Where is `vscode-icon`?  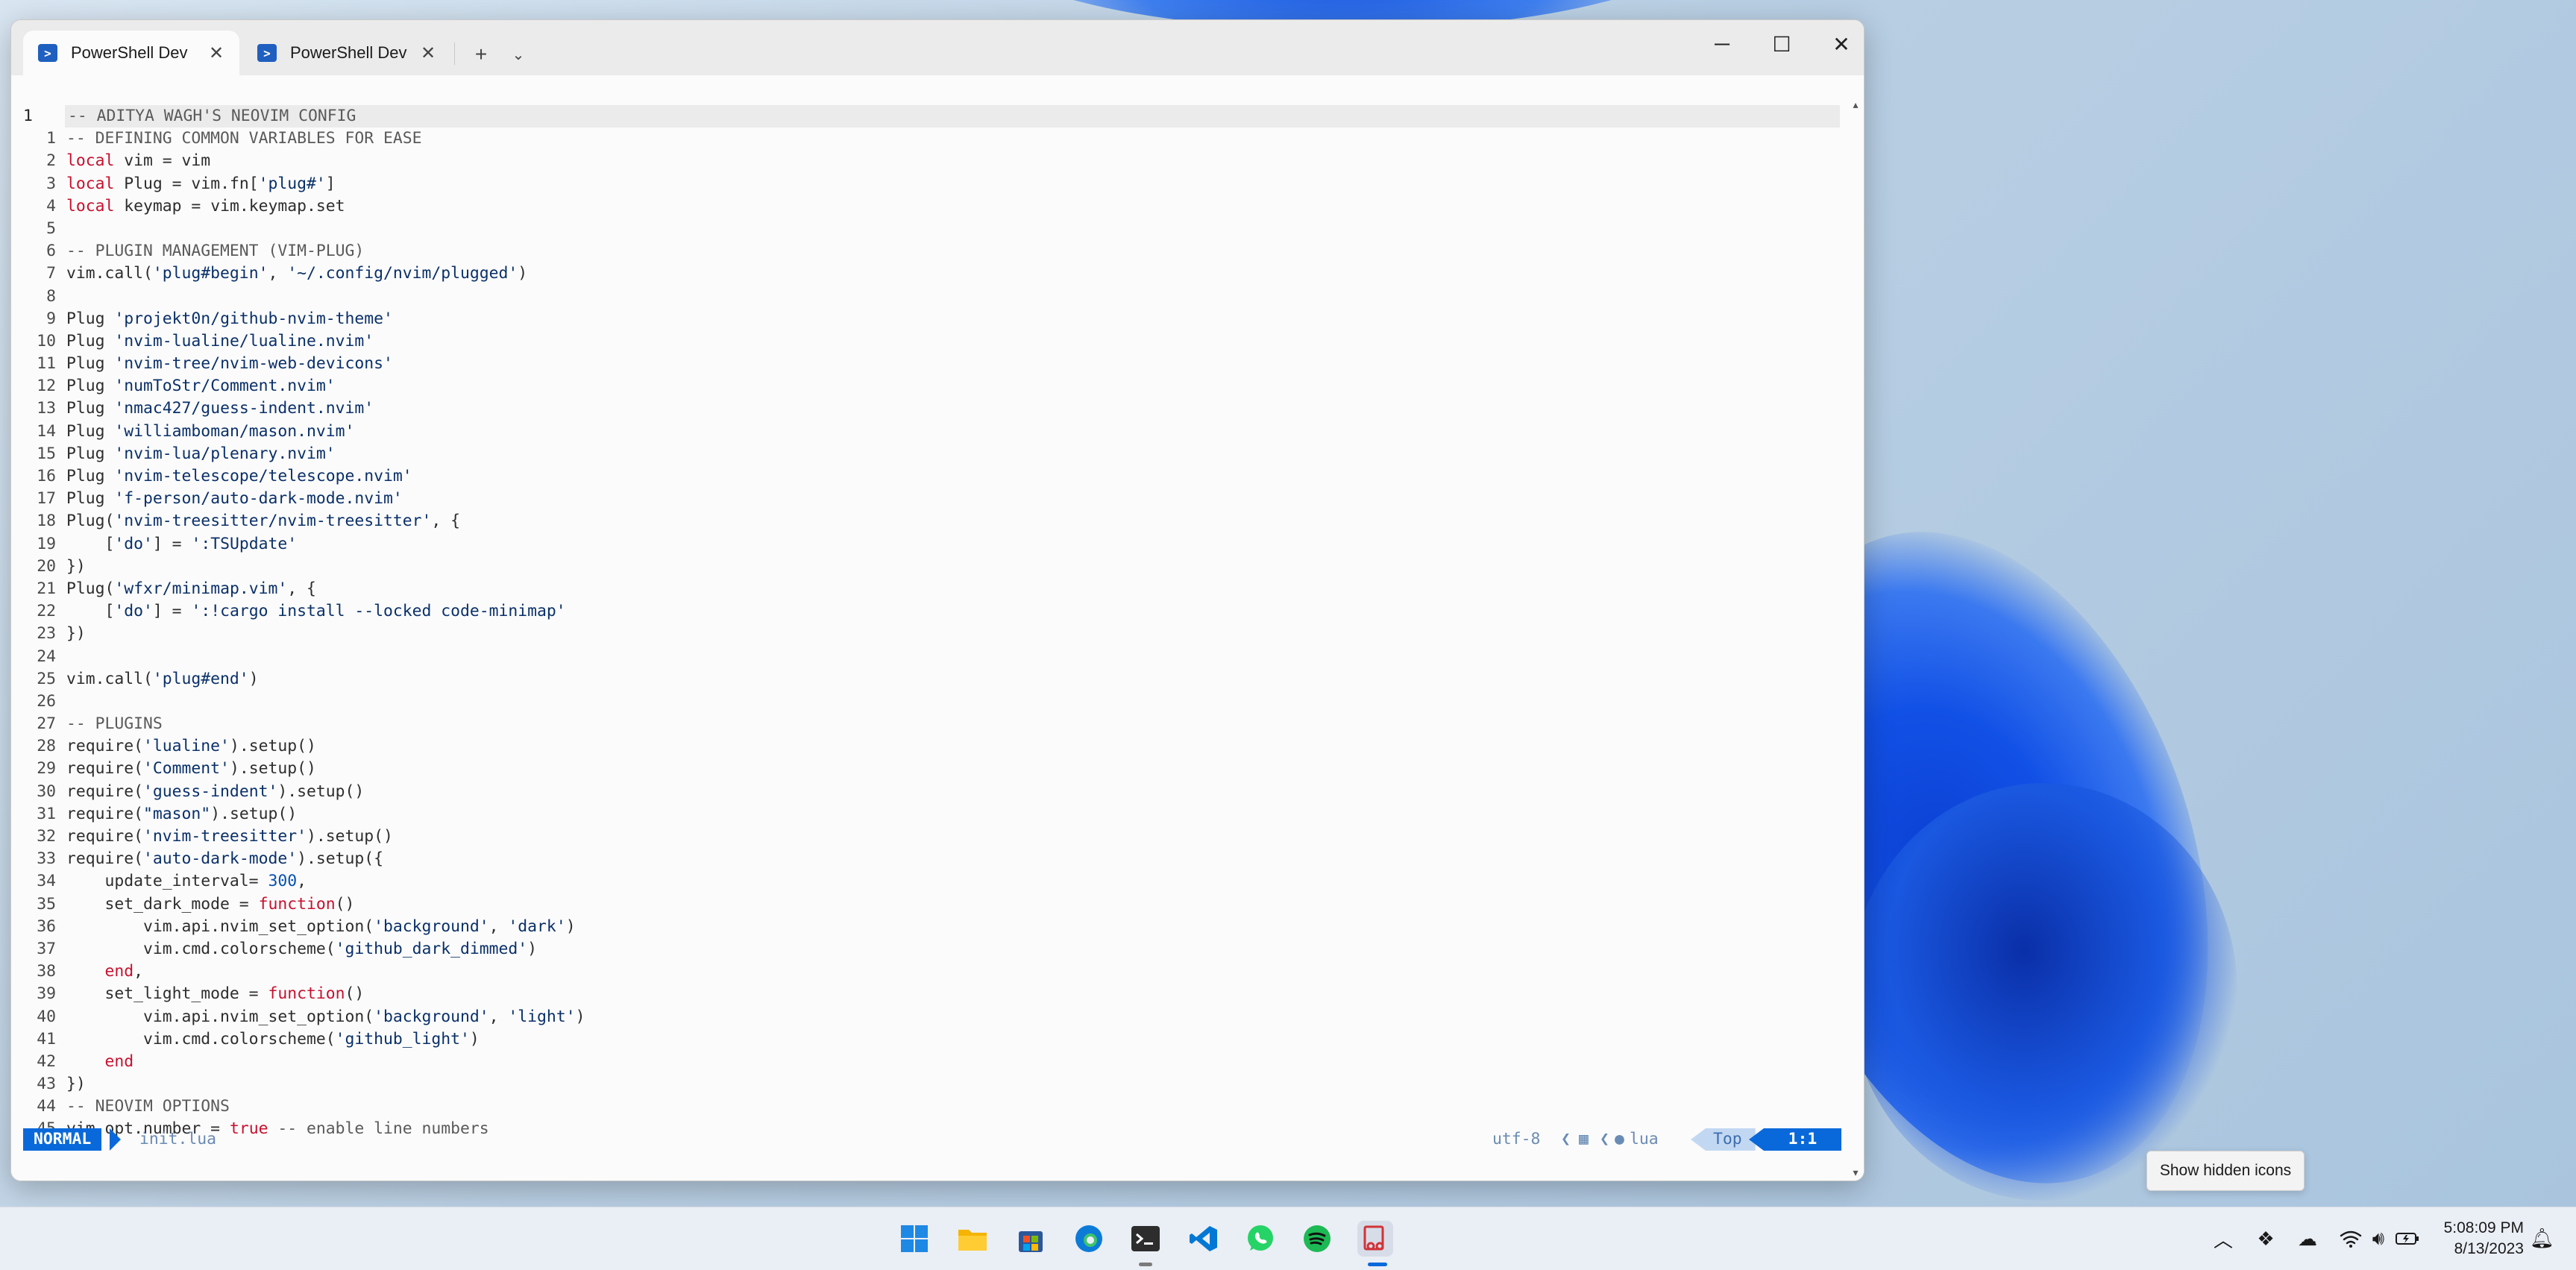 vscode-icon is located at coordinates (1204, 1239).